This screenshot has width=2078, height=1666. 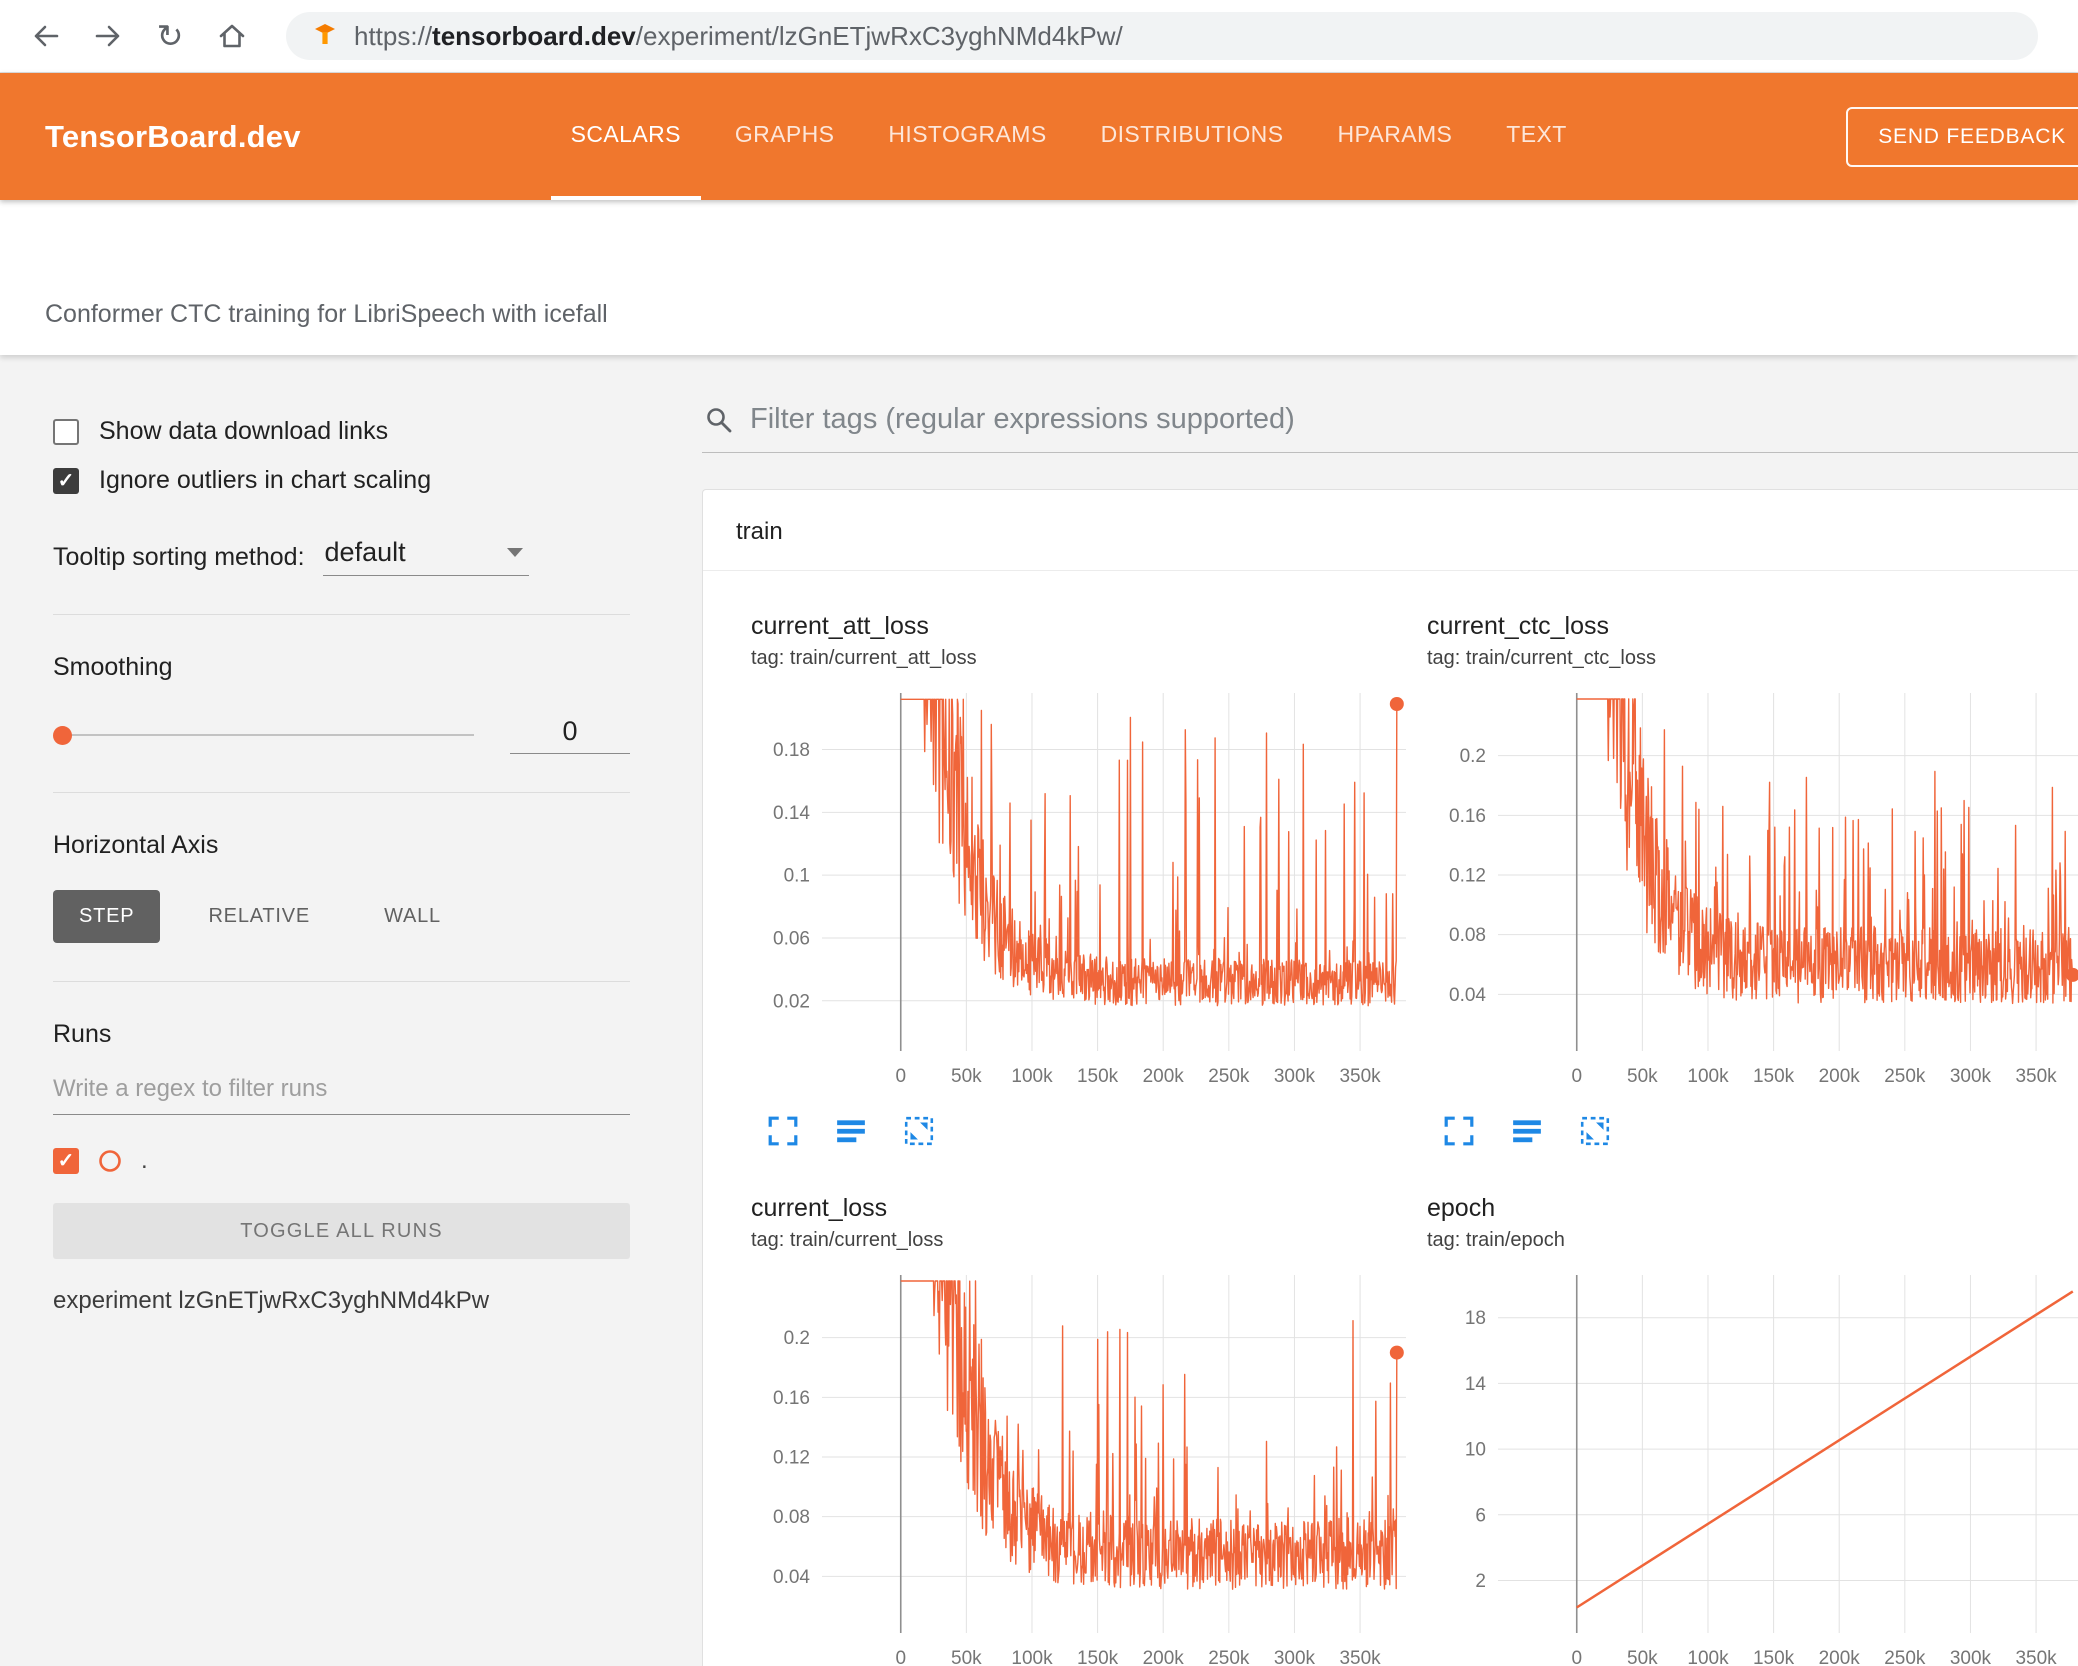 What do you see at coordinates (1475, 1450) in the screenshot?
I see `svg-text: 10` at bounding box center [1475, 1450].